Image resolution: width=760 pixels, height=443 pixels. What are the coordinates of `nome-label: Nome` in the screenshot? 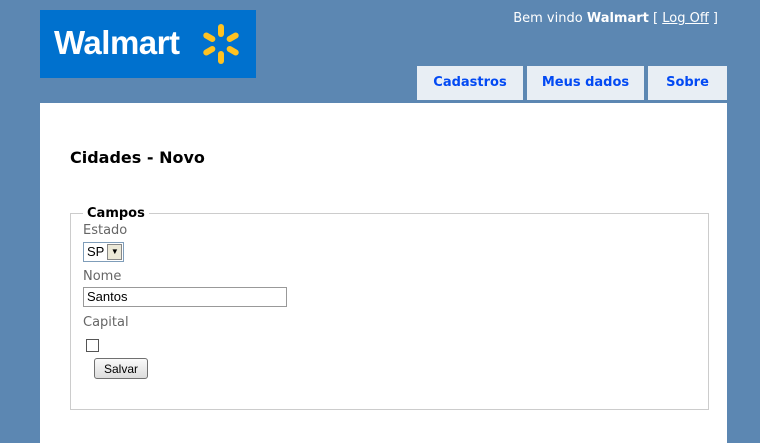 It's located at (102, 276).